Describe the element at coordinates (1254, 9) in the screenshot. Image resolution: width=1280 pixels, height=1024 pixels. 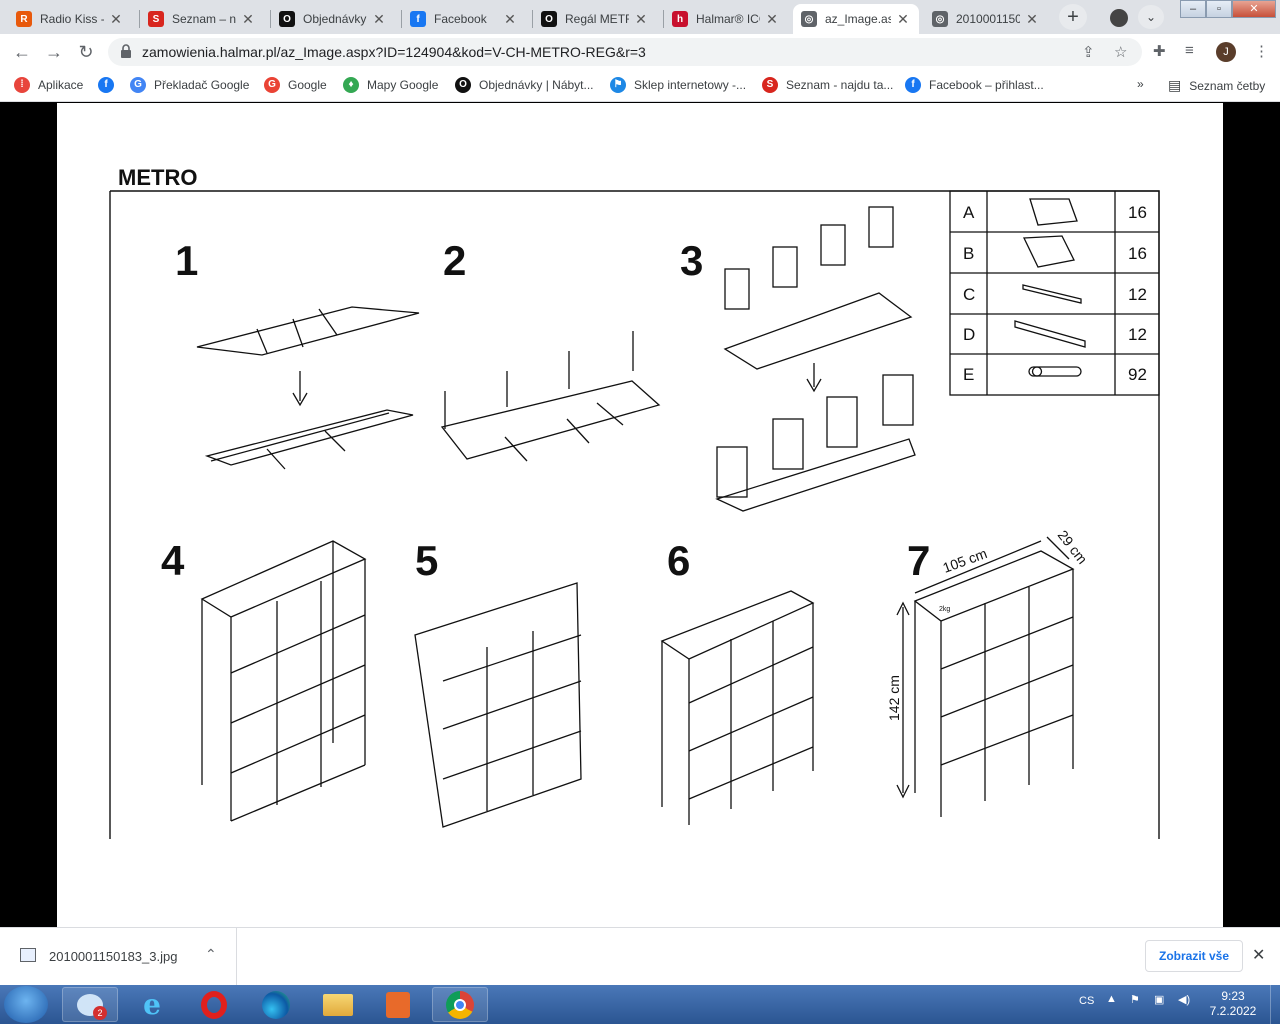
I see `close-window-button: ✕` at that location.